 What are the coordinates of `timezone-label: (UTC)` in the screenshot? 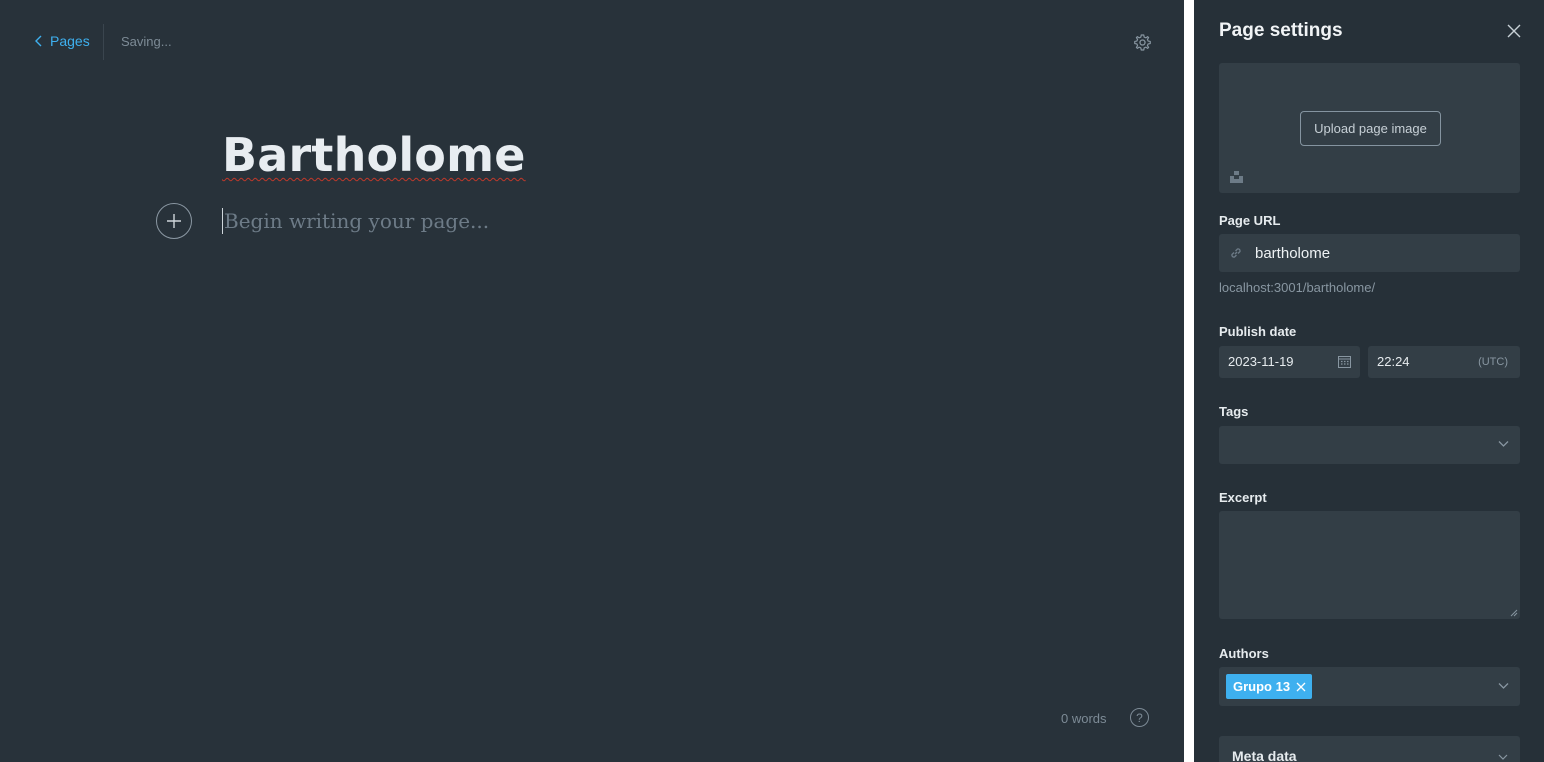 It's located at (1493, 362).